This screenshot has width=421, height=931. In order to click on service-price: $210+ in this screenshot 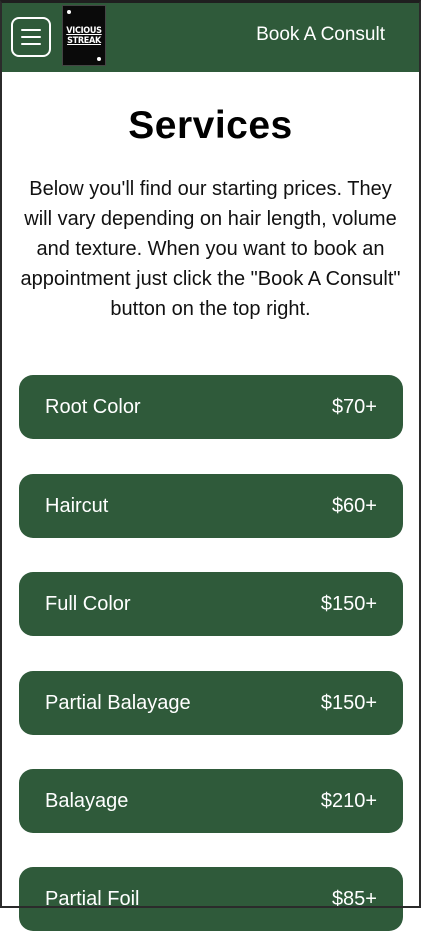, I will do `click(348, 800)`.